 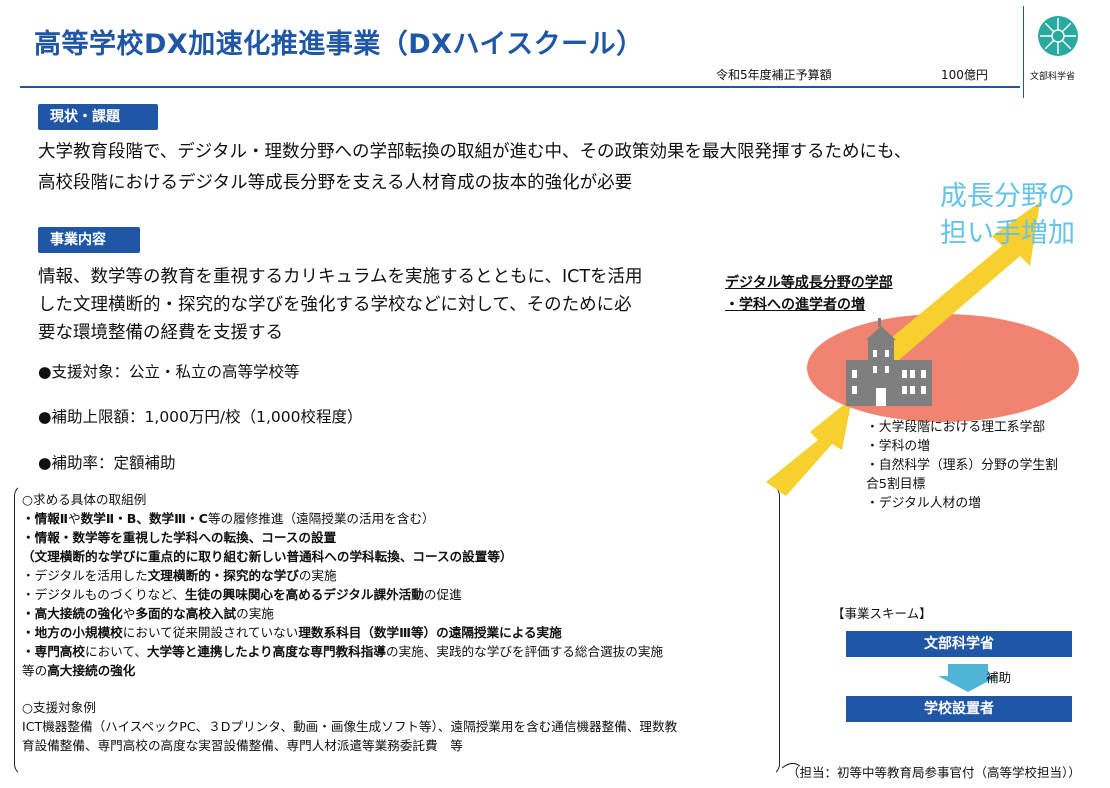 What do you see at coordinates (959, 709) in the screenshot?
I see `scheme-school-founder-box: 学校設置者` at bounding box center [959, 709].